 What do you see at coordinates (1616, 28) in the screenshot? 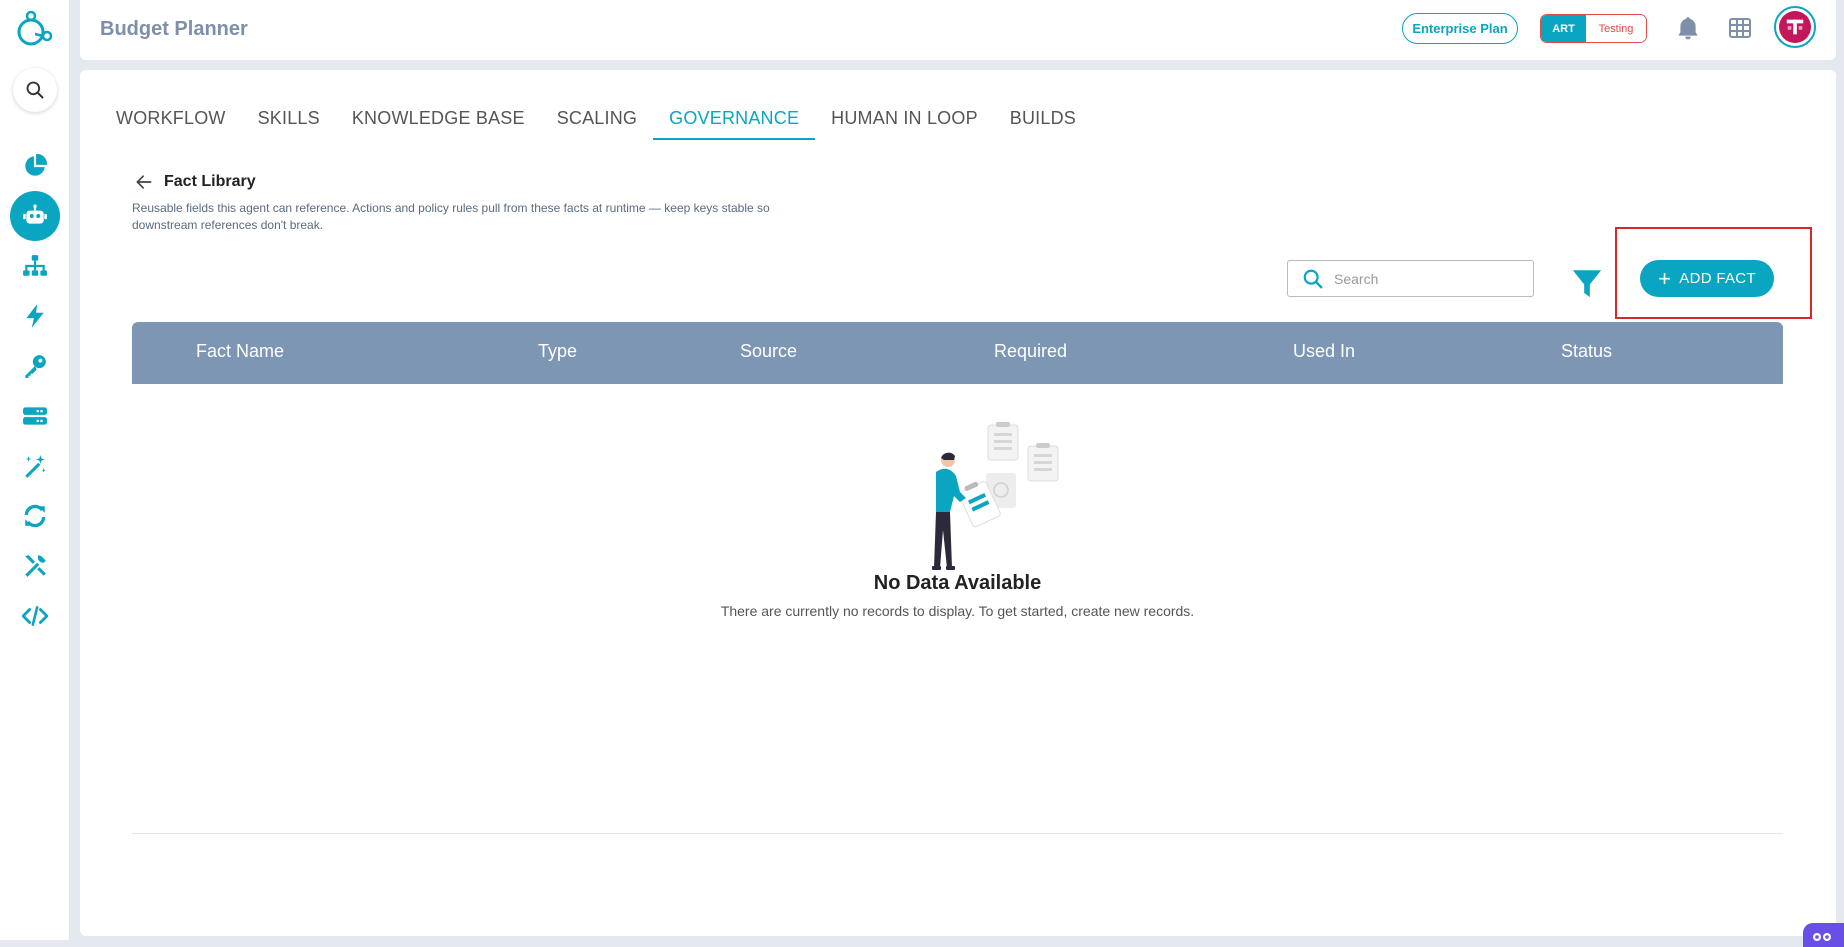
I see `env-option-testing: Testing` at bounding box center [1616, 28].